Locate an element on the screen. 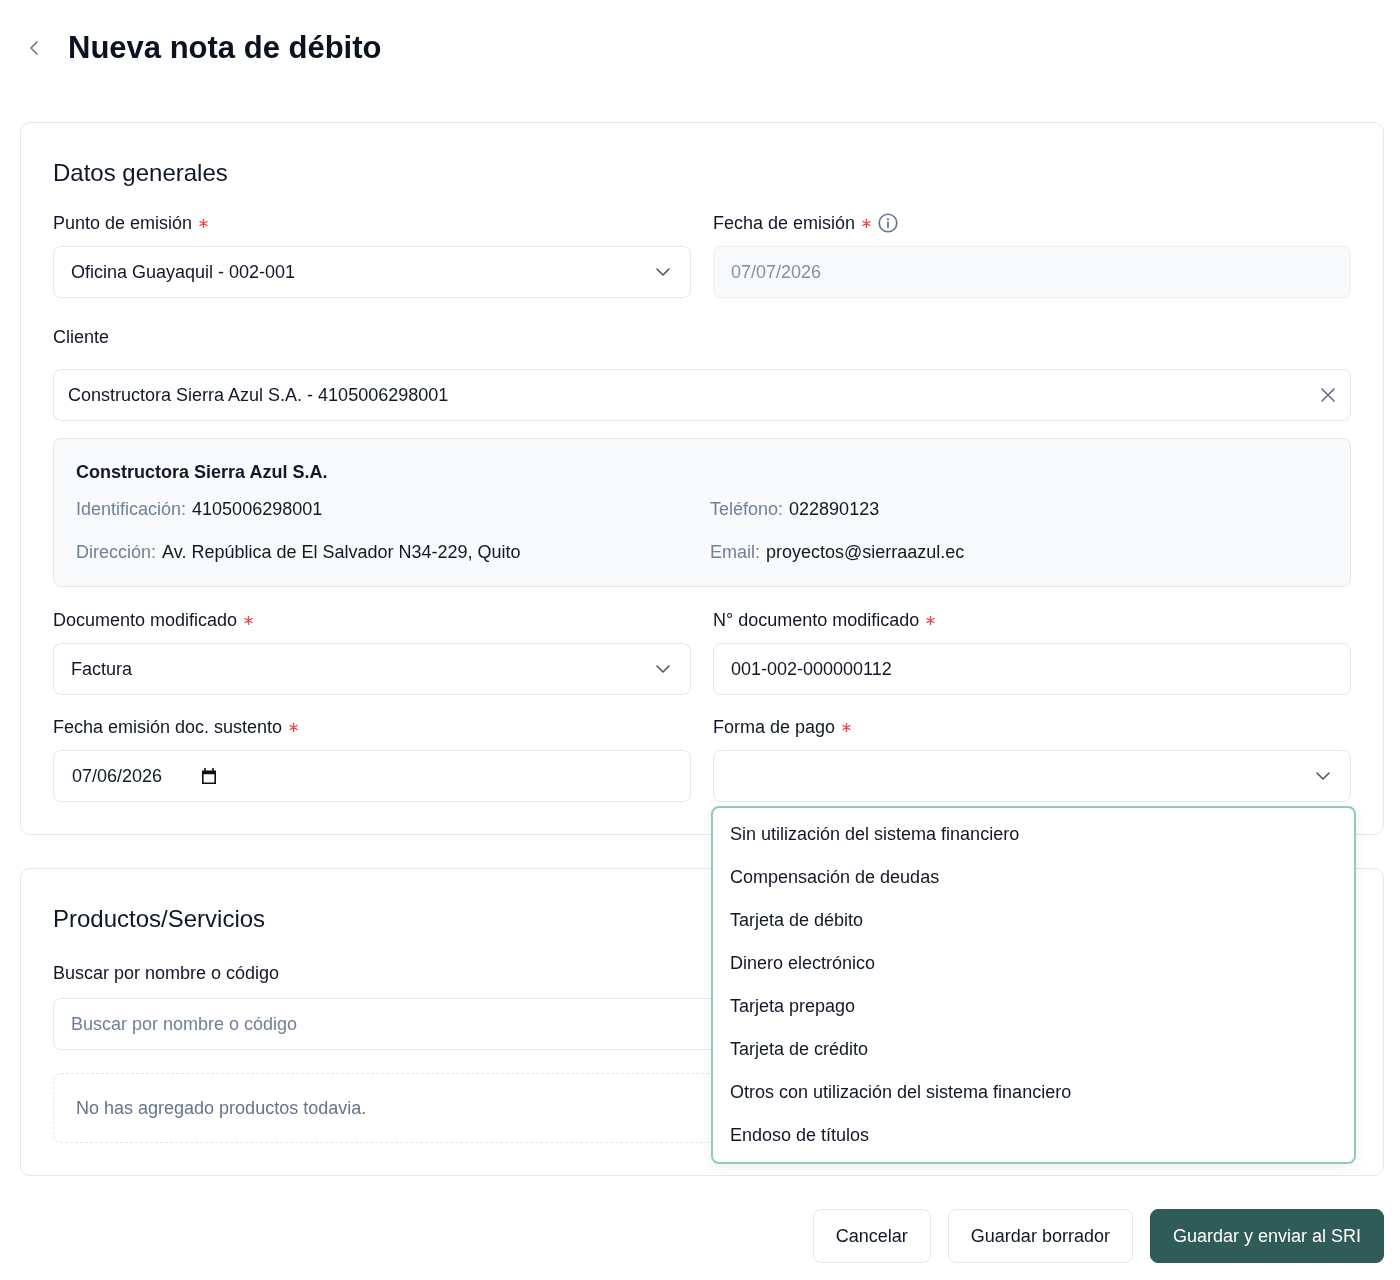 Image resolution: width=1400 pixels, height=1280 pixels. close-icon is located at coordinates (1328, 395).